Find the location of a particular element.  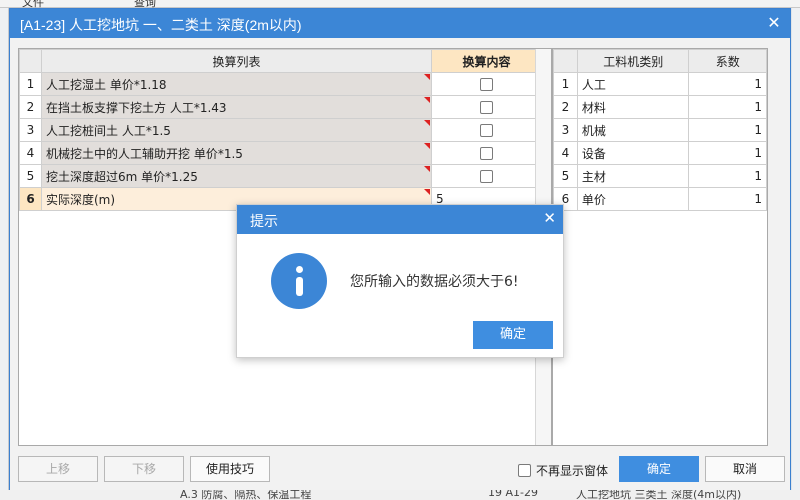

no-show-label: 不再显示窗体 is located at coordinates (572, 471).